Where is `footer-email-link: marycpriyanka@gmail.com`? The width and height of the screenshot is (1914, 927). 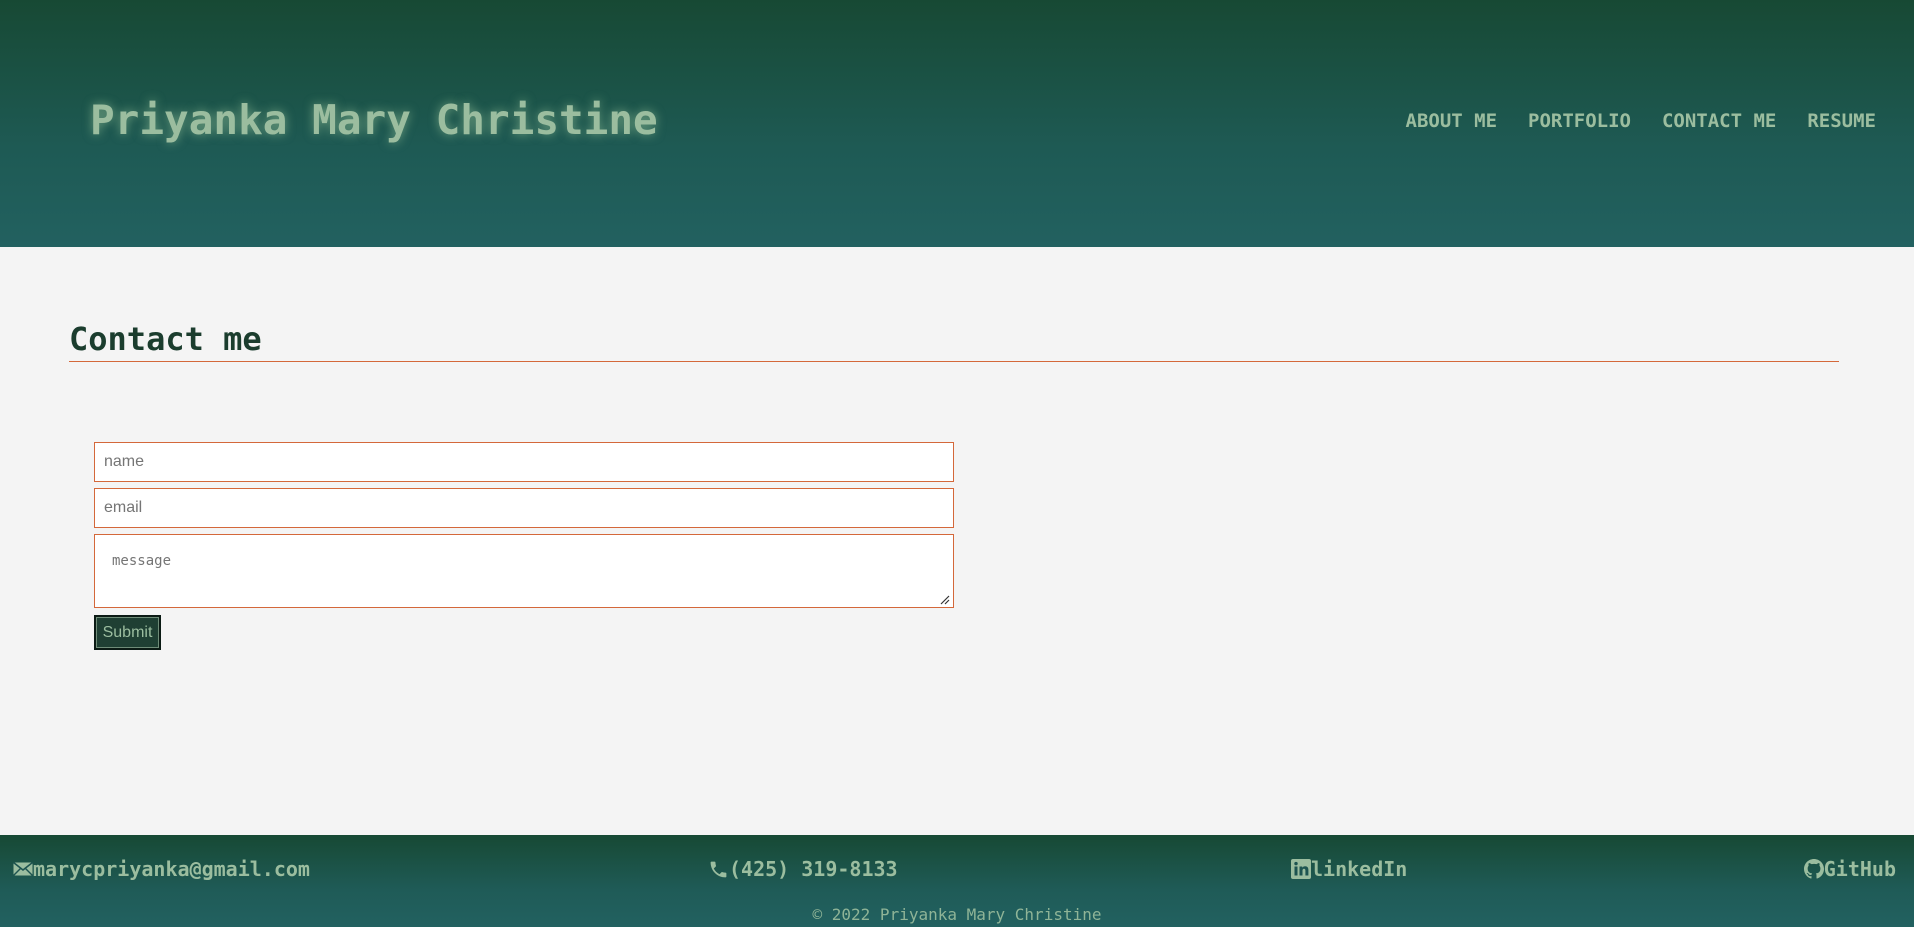 footer-email-link: marycpriyanka@gmail.com is located at coordinates (161, 869).